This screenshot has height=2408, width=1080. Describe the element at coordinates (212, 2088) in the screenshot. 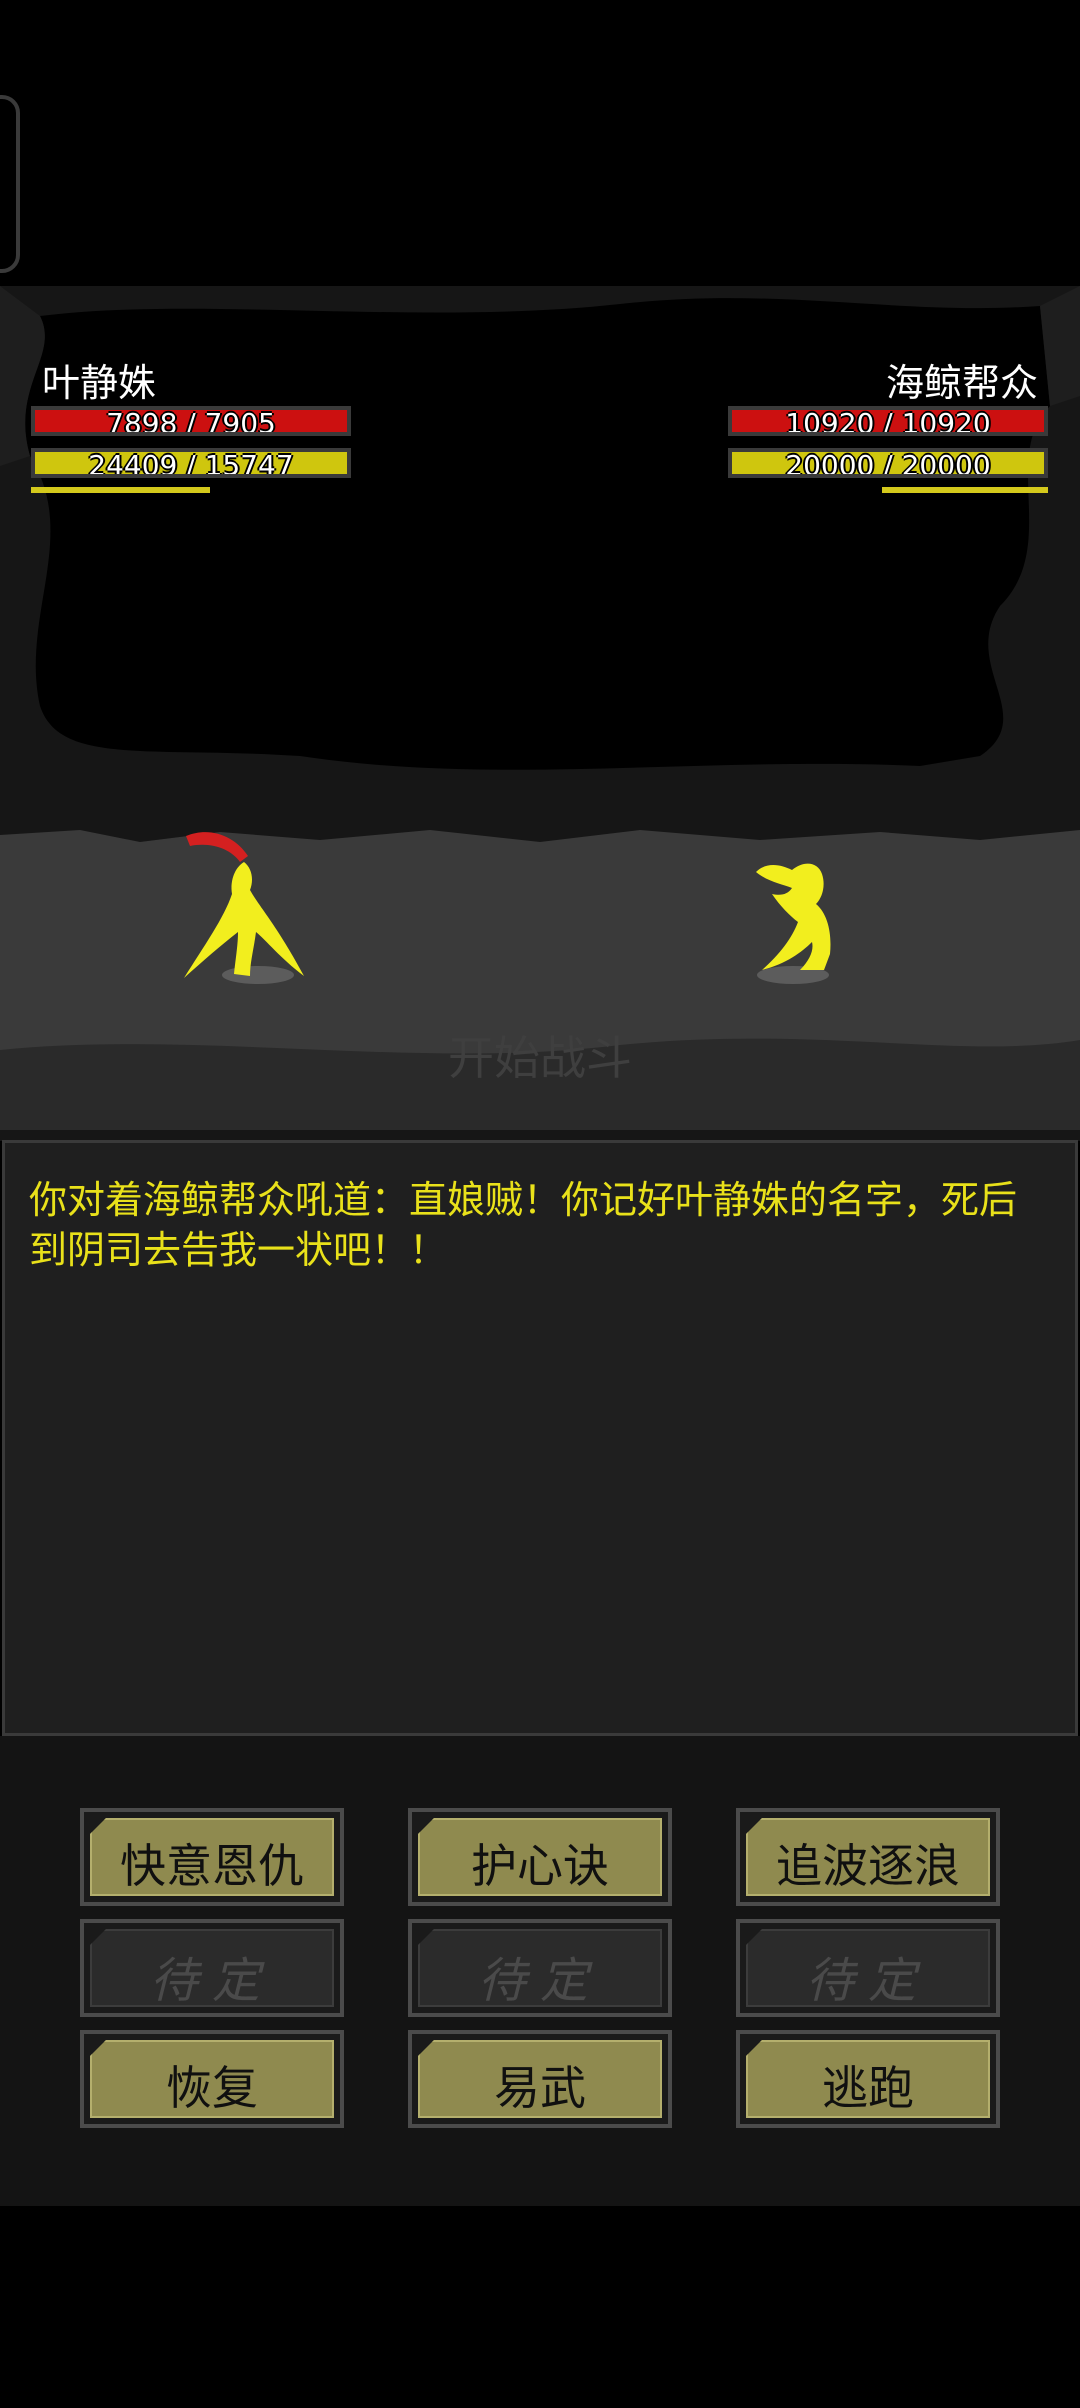

I see `skill-button-label: 恢复` at that location.